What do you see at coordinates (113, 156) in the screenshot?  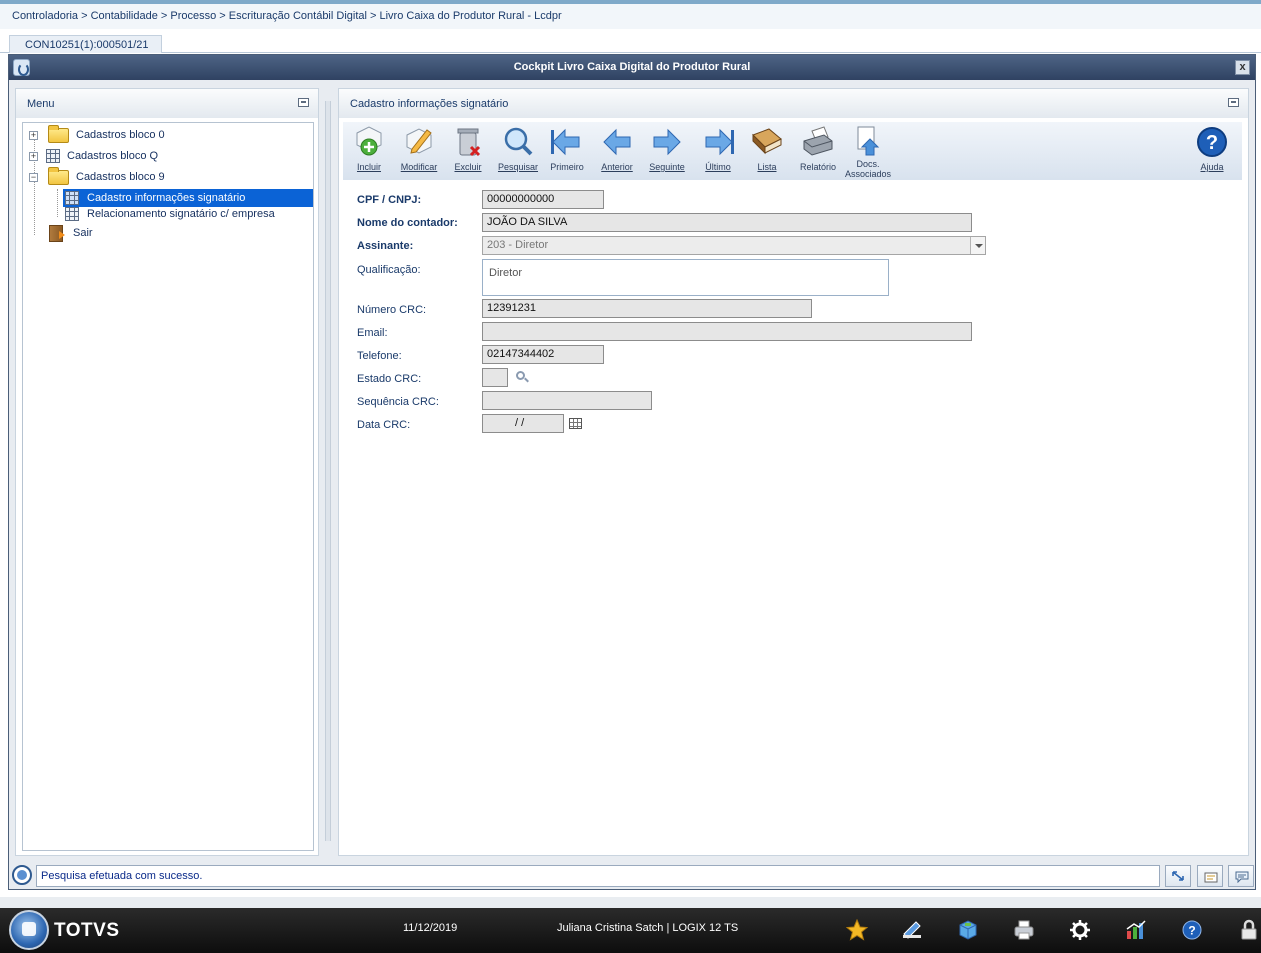 I see `tree-item-label: Cadastros bloco Q` at bounding box center [113, 156].